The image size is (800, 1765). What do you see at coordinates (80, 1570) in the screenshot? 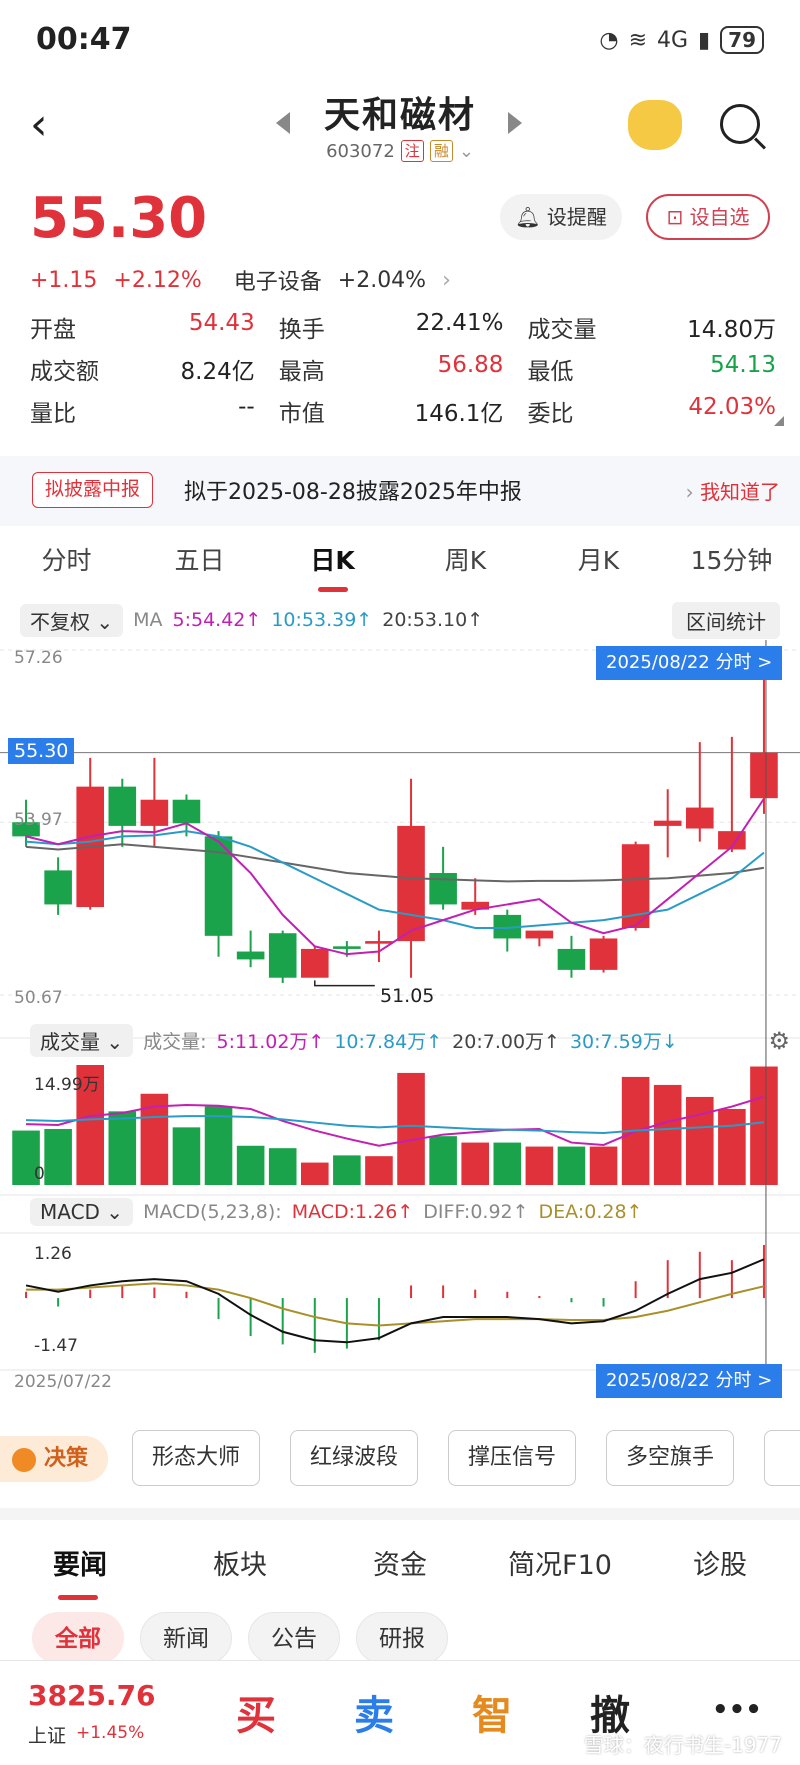
I see `news-tab: 要闻` at bounding box center [80, 1570].